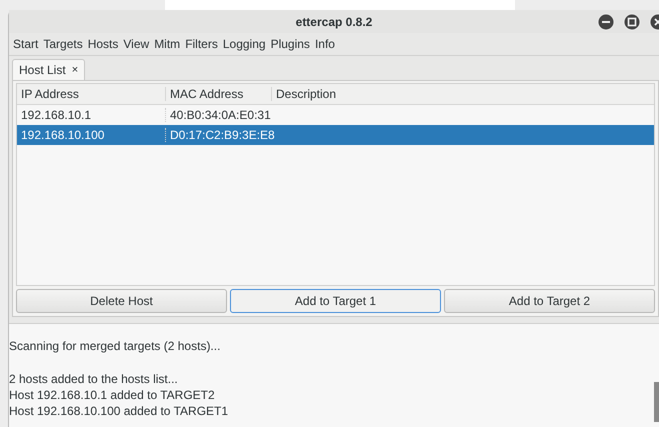 The image size is (659, 427). What do you see at coordinates (56, 115) in the screenshot?
I see `table-cell-text: 192.168.10.1` at bounding box center [56, 115].